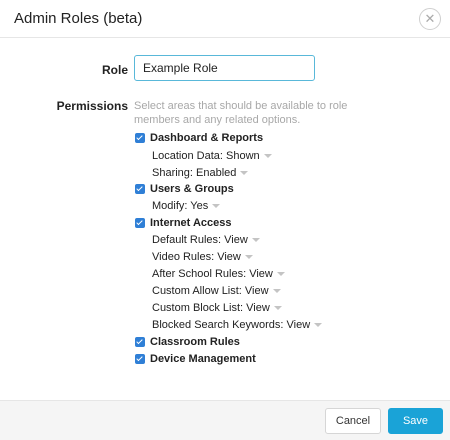 The width and height of the screenshot is (450, 440). I want to click on after-school-rules-label: After School Rules: View, so click(212, 273).